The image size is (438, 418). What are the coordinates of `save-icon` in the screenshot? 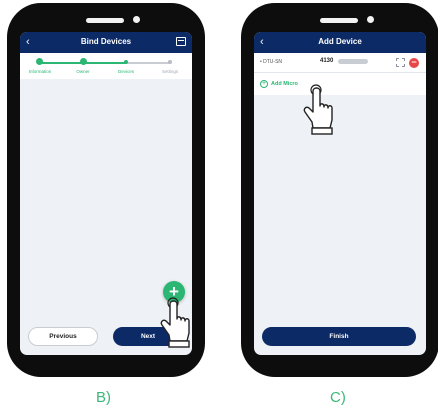 It's located at (181, 41).